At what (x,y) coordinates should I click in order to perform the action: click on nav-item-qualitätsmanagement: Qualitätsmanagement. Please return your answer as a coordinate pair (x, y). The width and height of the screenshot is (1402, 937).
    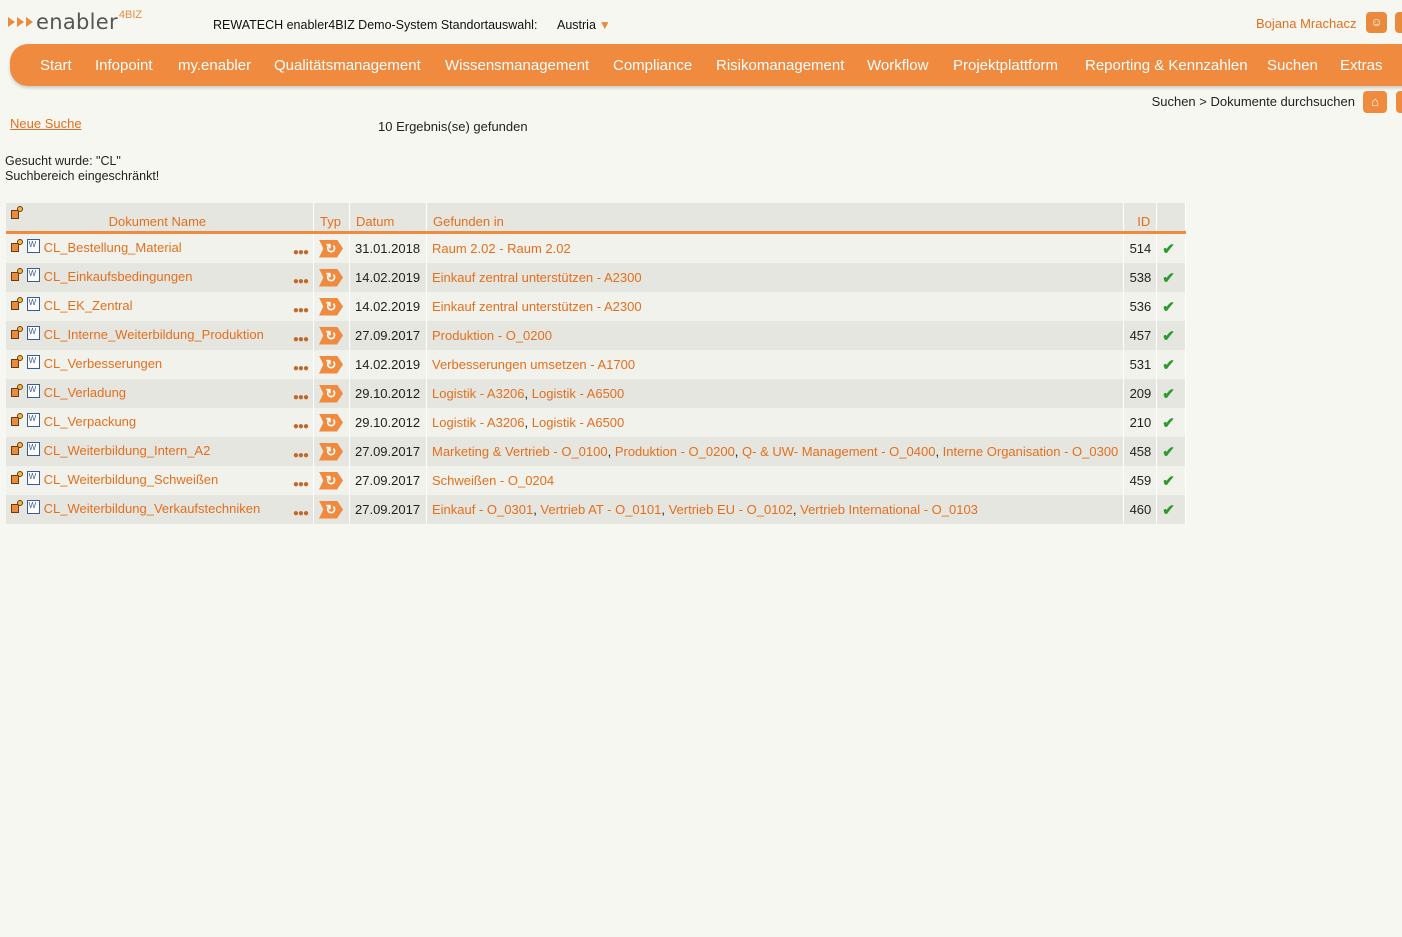
    Looking at the image, I should click on (347, 65).